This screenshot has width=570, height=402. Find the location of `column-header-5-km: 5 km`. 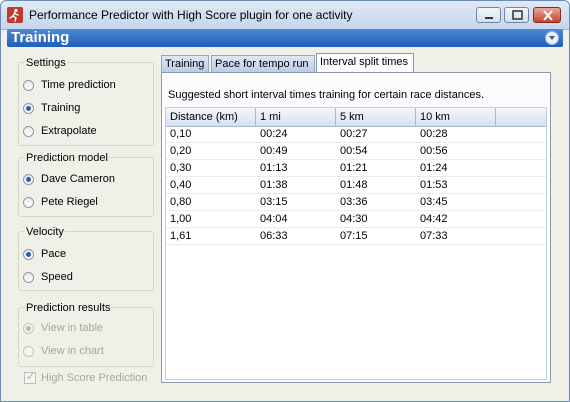

column-header-5-km: 5 km is located at coordinates (376, 117).